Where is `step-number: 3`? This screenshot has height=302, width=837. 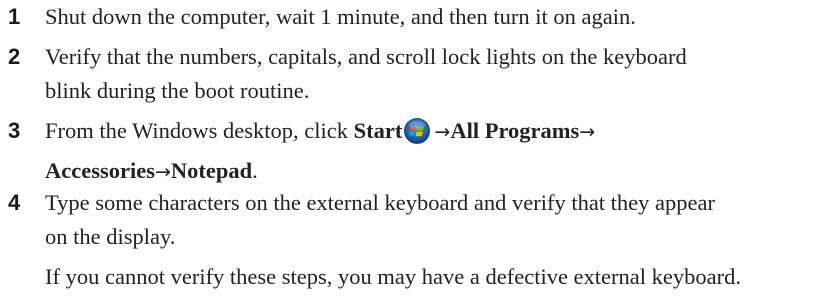
step-number: 3 is located at coordinates (14, 130).